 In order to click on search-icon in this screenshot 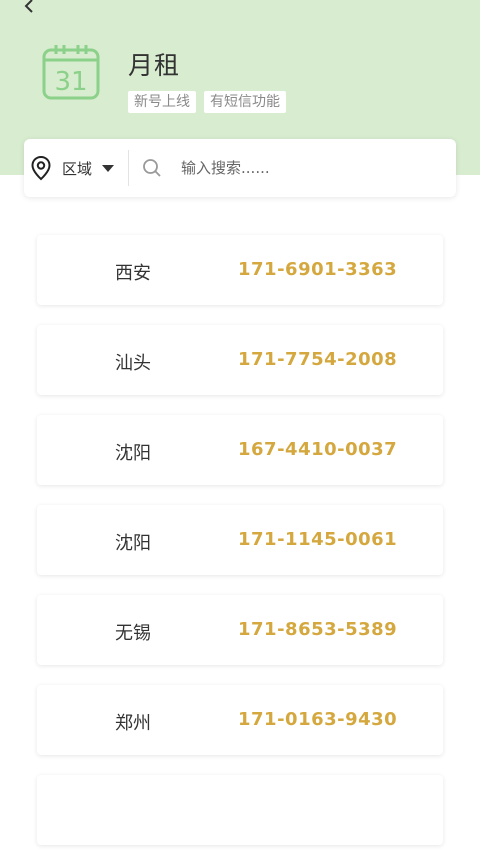, I will do `click(152, 168)`.